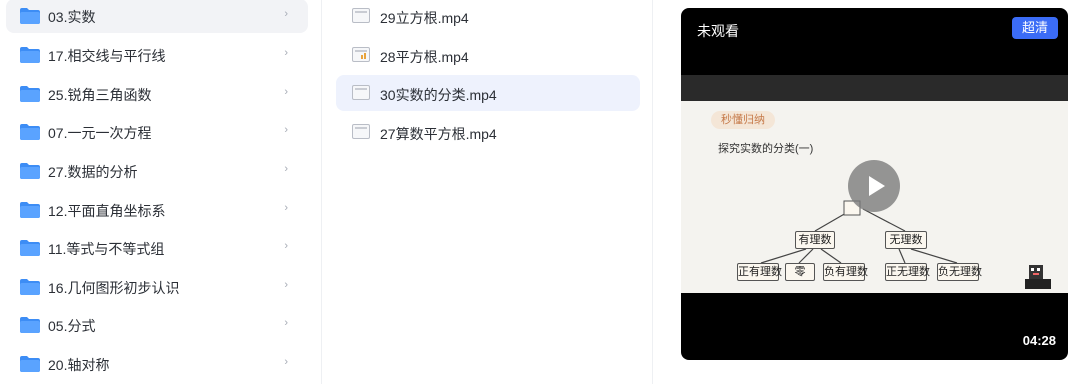  Describe the element at coordinates (1039, 340) in the screenshot. I see `video-duration: 04:28` at that location.